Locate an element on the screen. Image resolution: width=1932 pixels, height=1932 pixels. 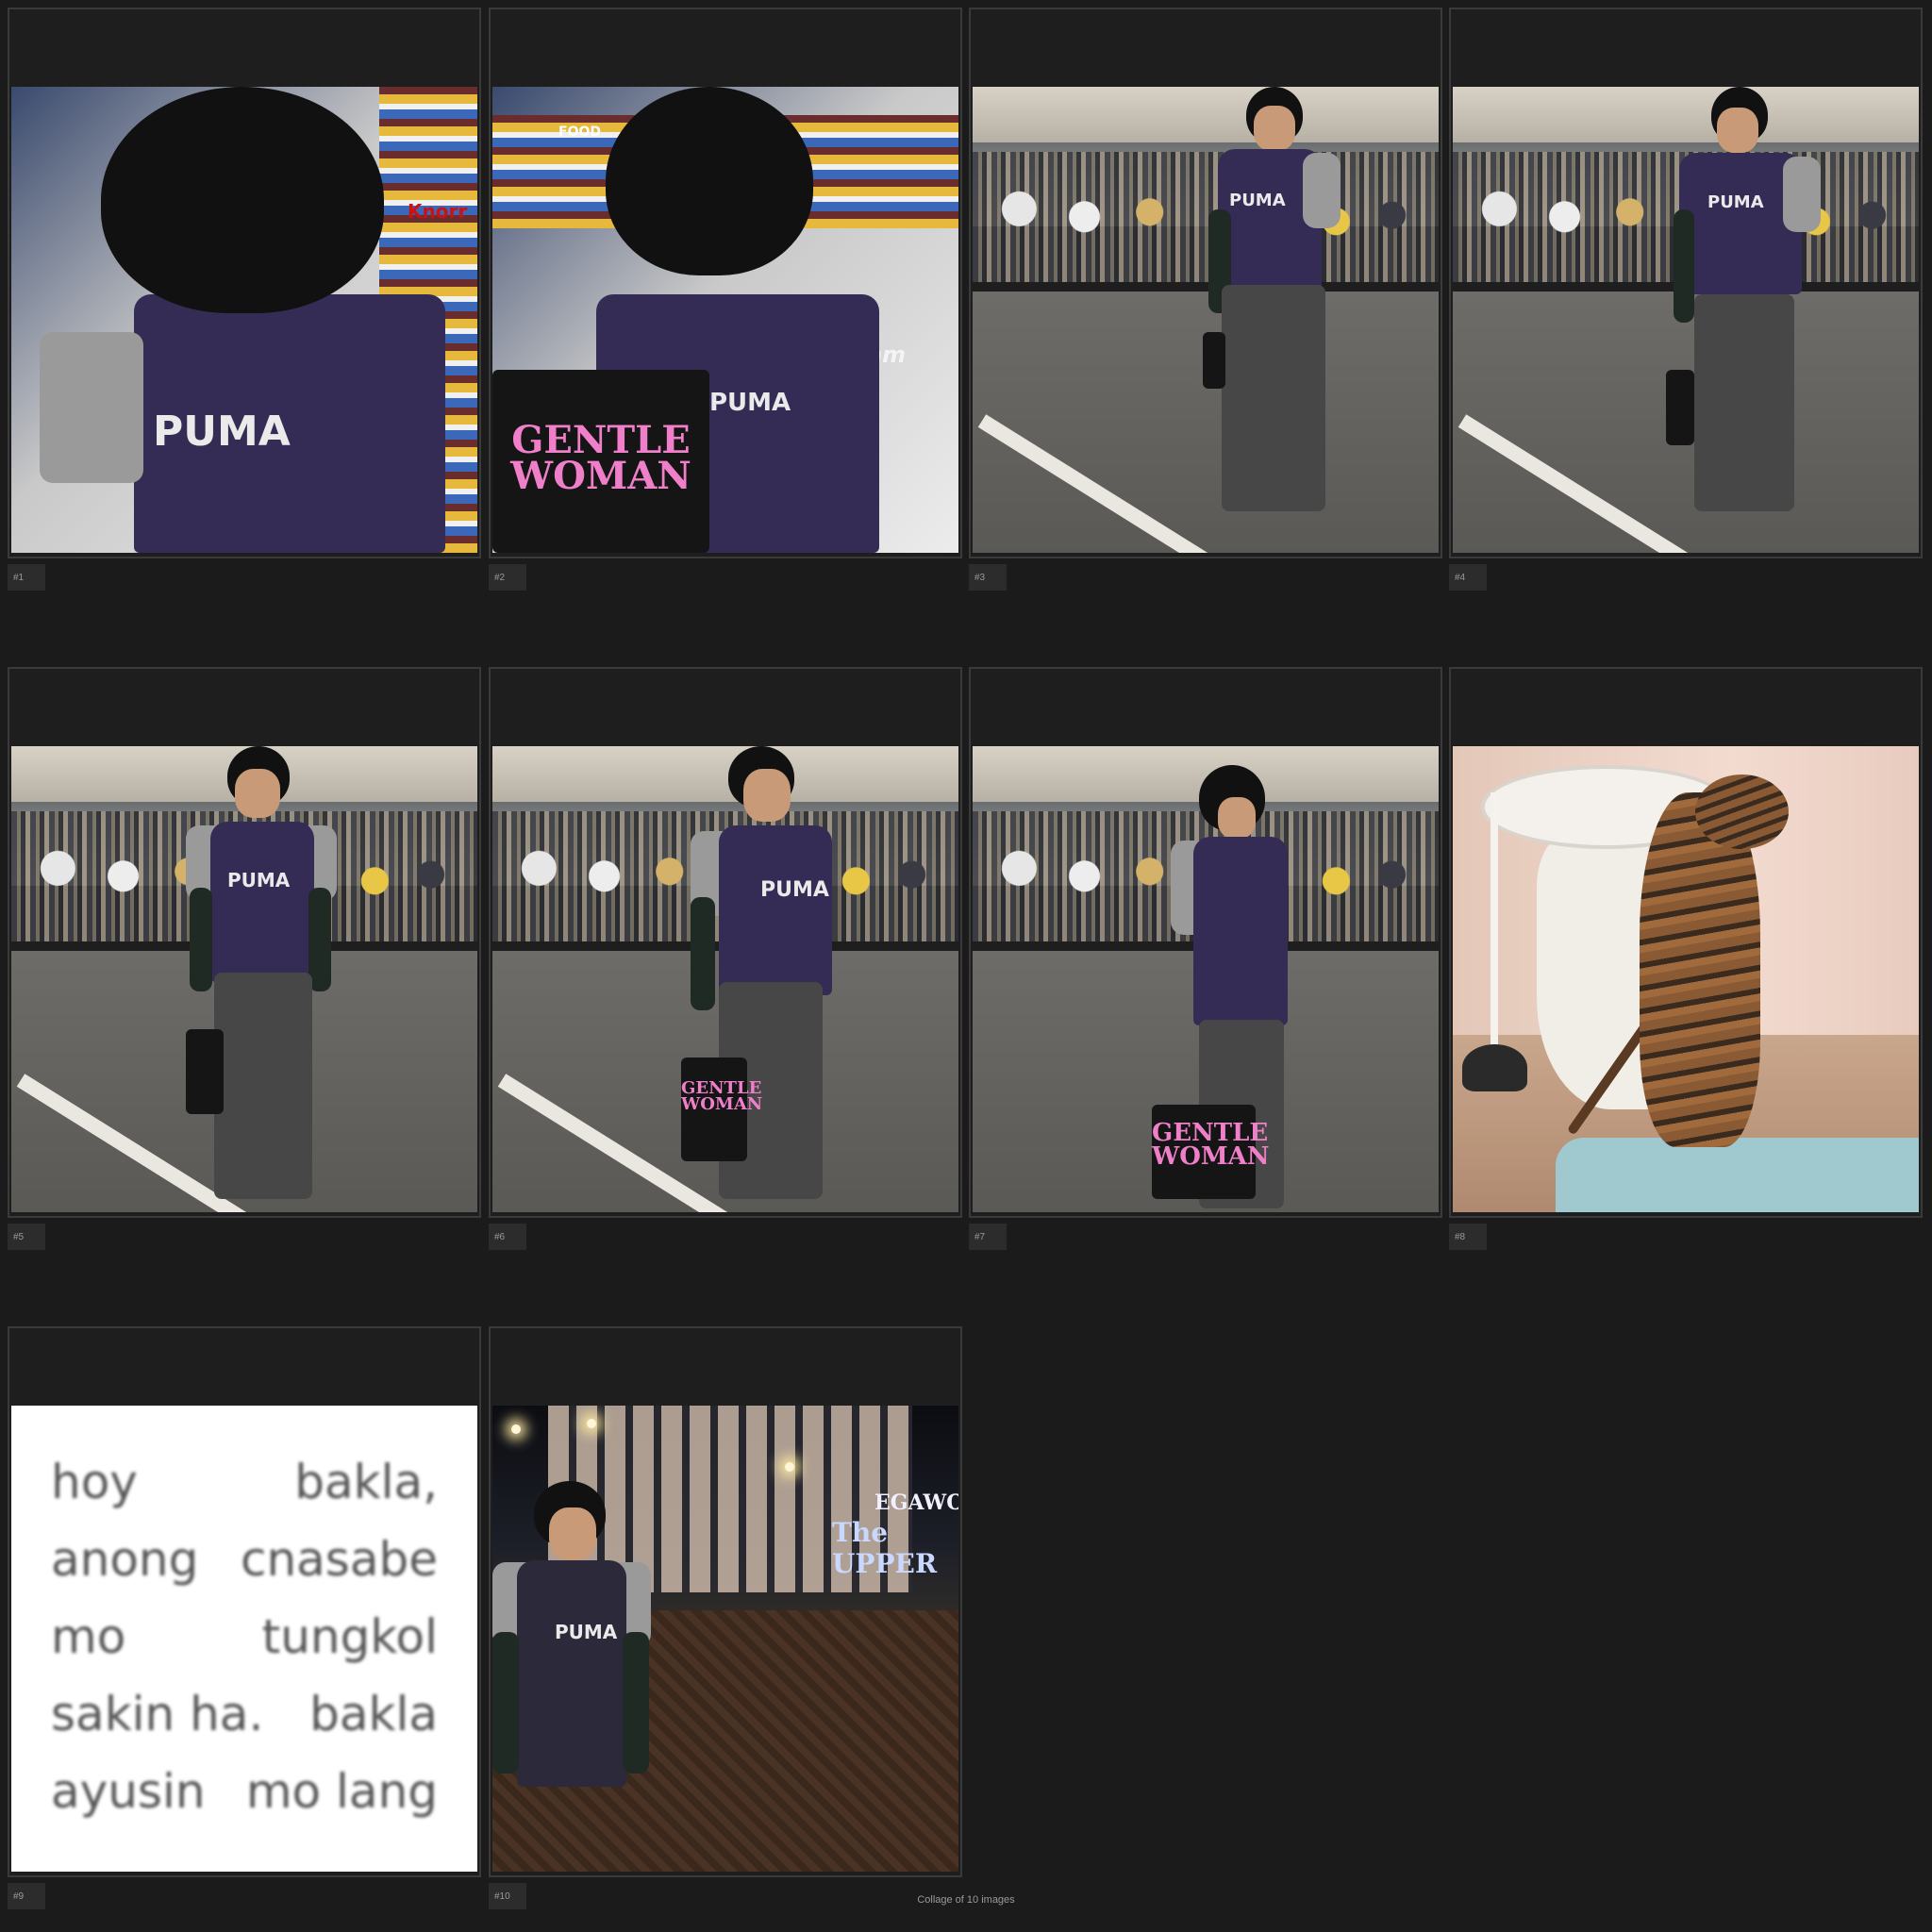
word: sakin ha. is located at coordinates (157, 1714).